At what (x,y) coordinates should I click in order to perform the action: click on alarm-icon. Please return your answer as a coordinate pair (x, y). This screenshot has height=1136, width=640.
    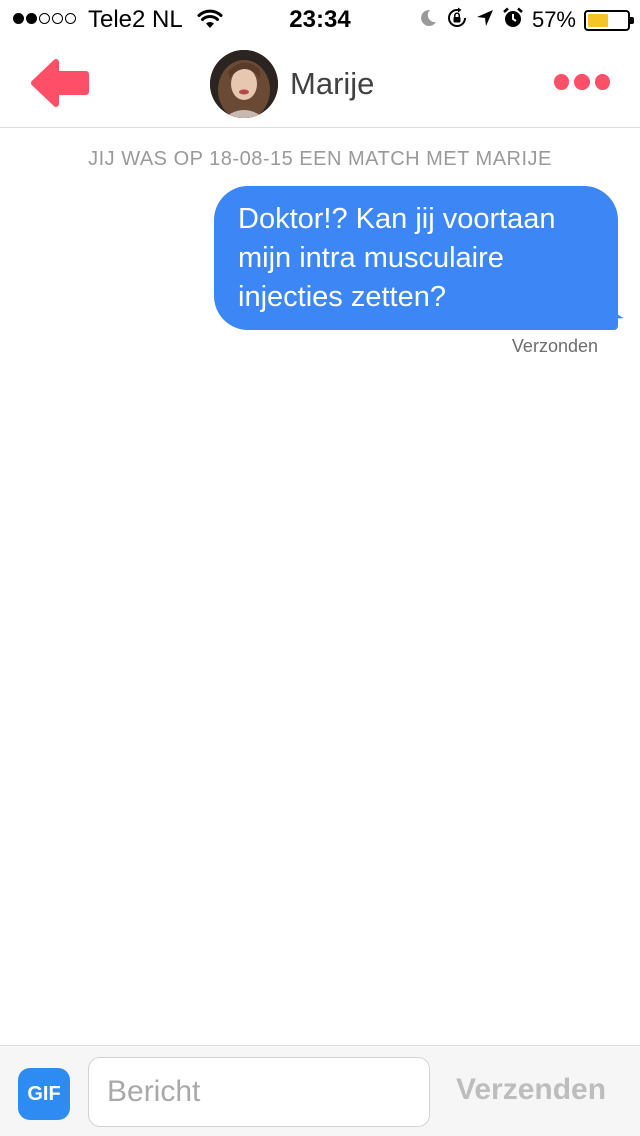
    Looking at the image, I should click on (513, 20).